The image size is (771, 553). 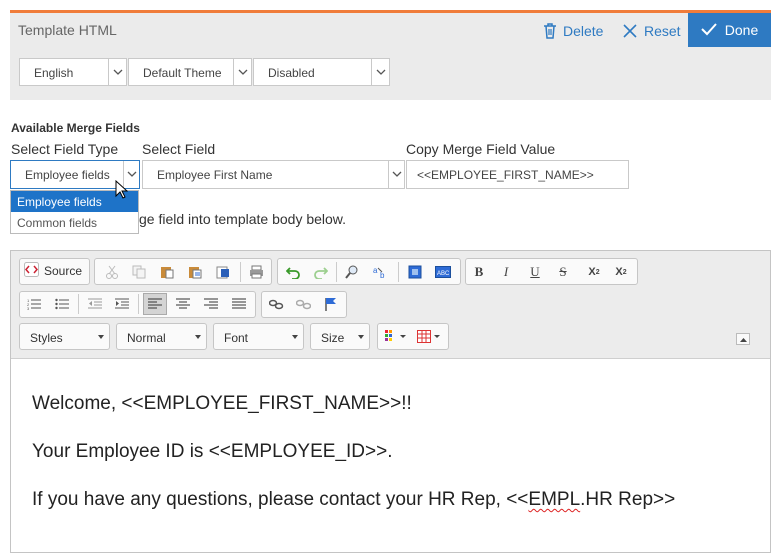 I want to click on reset-label: Reset, so click(x=662, y=31).